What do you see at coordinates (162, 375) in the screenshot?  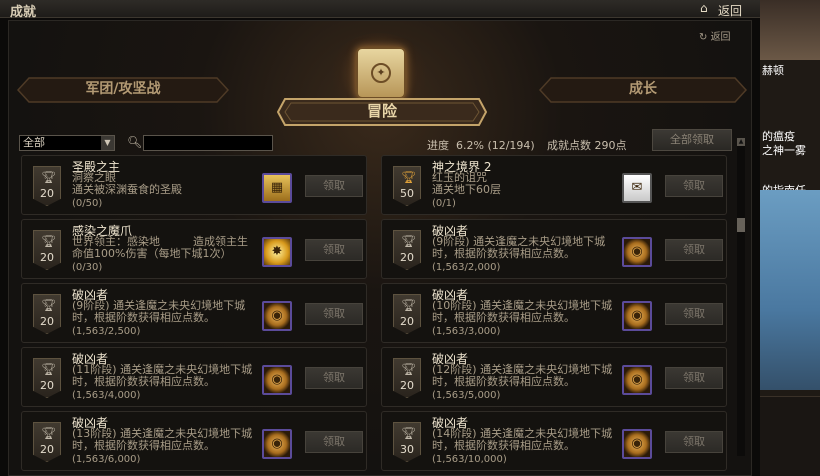 I see `achievement-desc: (11阶段) 通关逢魔之未央幻境地下城时，根据阶数获得相应点数。` at bounding box center [162, 375].